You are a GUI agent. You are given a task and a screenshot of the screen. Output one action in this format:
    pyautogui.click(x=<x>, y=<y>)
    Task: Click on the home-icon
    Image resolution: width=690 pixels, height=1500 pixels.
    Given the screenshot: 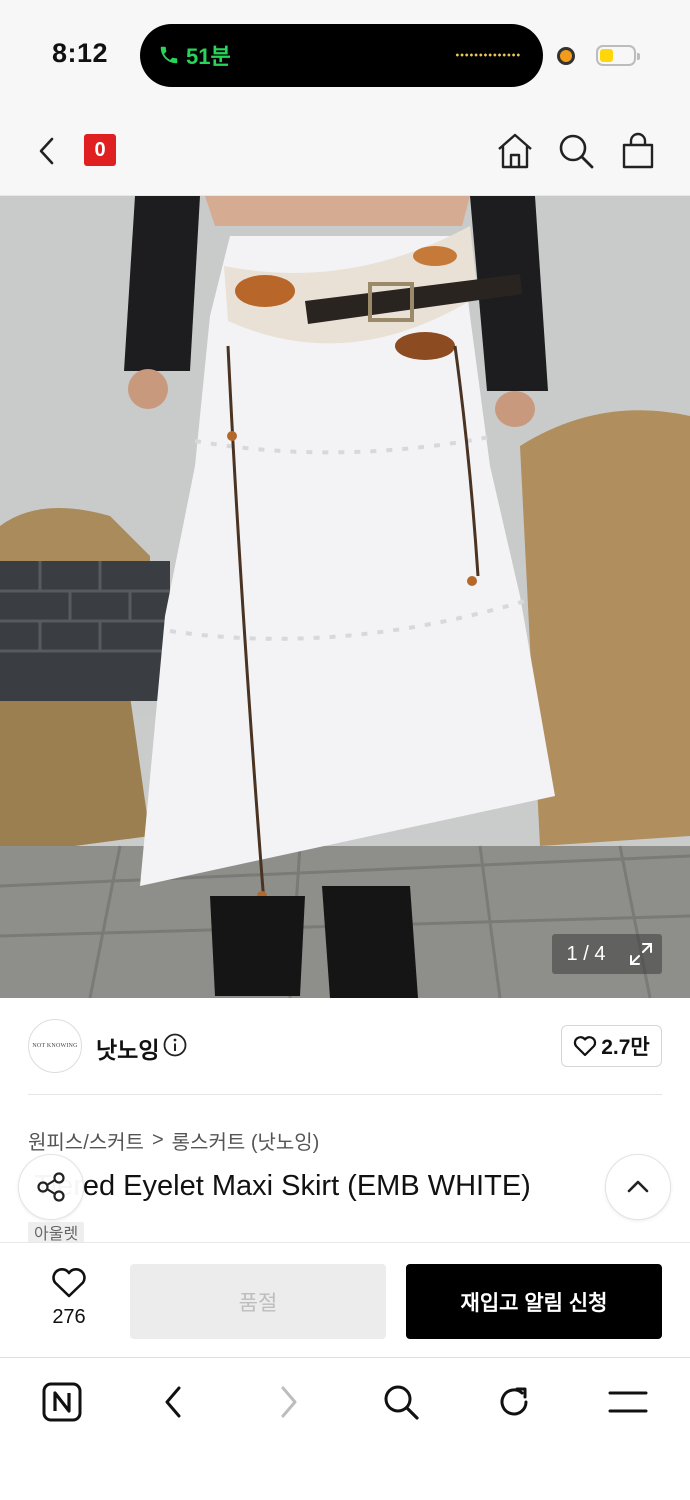 What is the action you would take?
    pyautogui.click(x=515, y=151)
    